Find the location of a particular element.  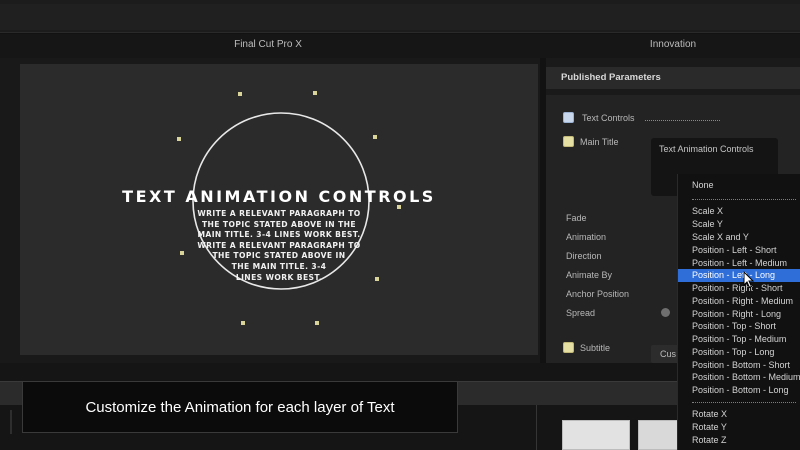

menu-item-label: Position - Right - Medium is located at coordinates (743, 301).